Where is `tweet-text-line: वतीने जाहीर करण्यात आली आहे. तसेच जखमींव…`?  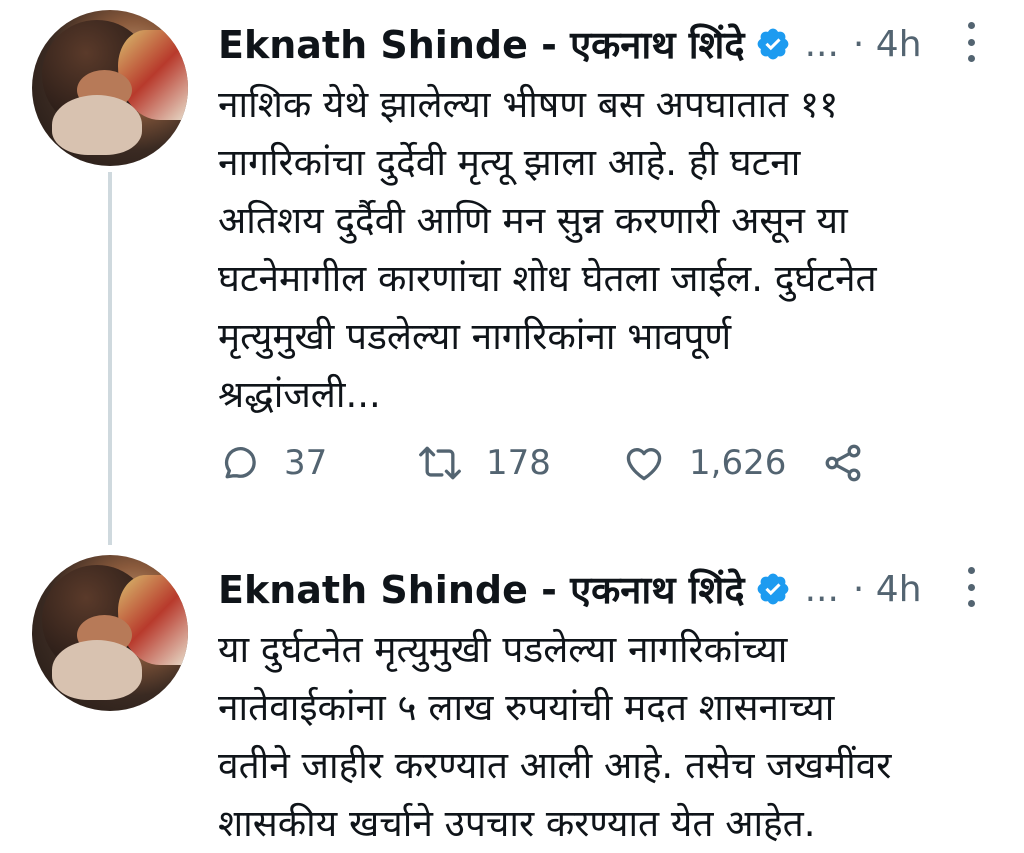 tweet-text-line: वतीने जाहीर करण्यात आली आहे. तसेच जखमींव… is located at coordinates (555, 765).